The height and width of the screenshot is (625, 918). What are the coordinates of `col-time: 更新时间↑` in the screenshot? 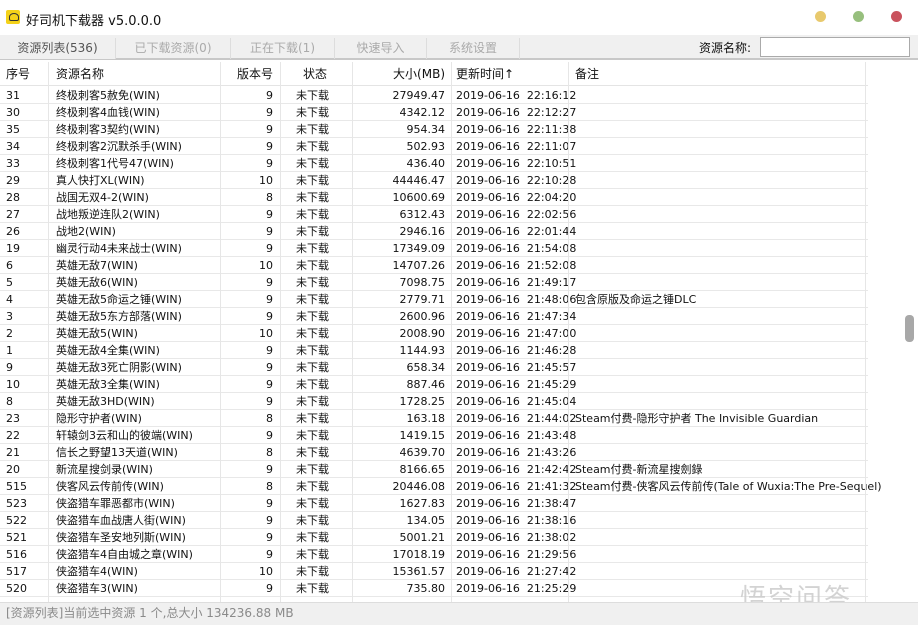 It's located at (485, 74).